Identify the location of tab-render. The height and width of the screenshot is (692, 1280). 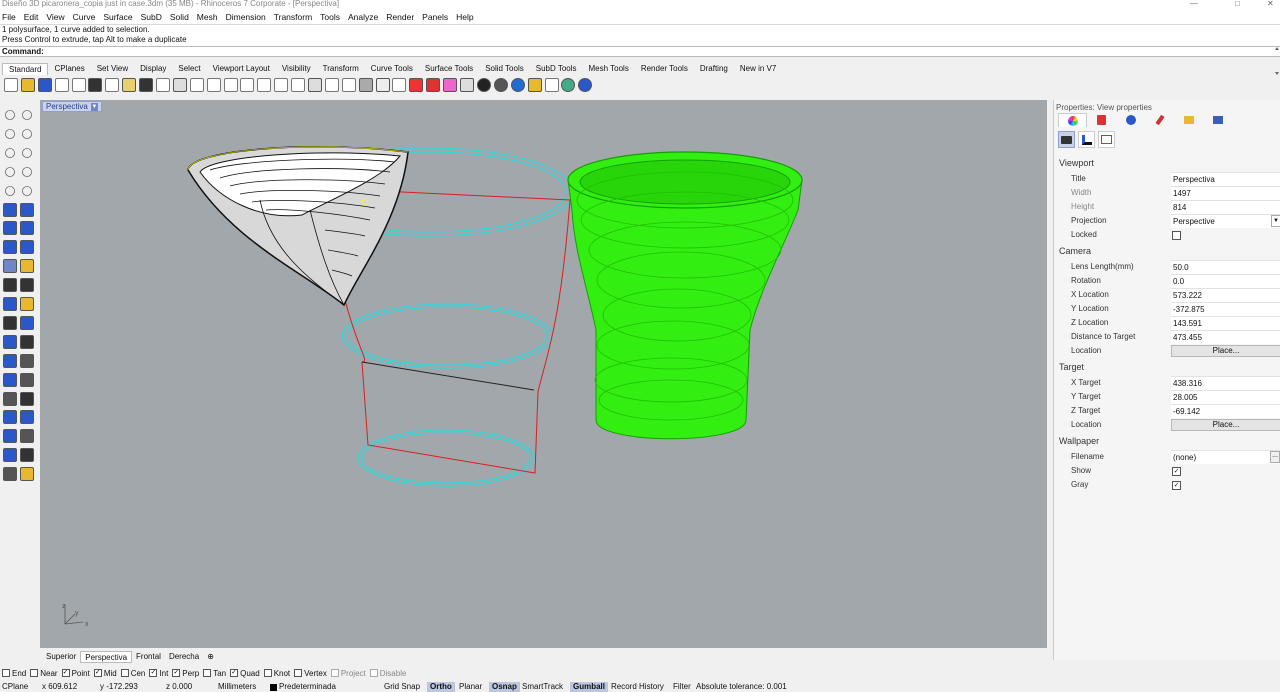
(1130, 120).